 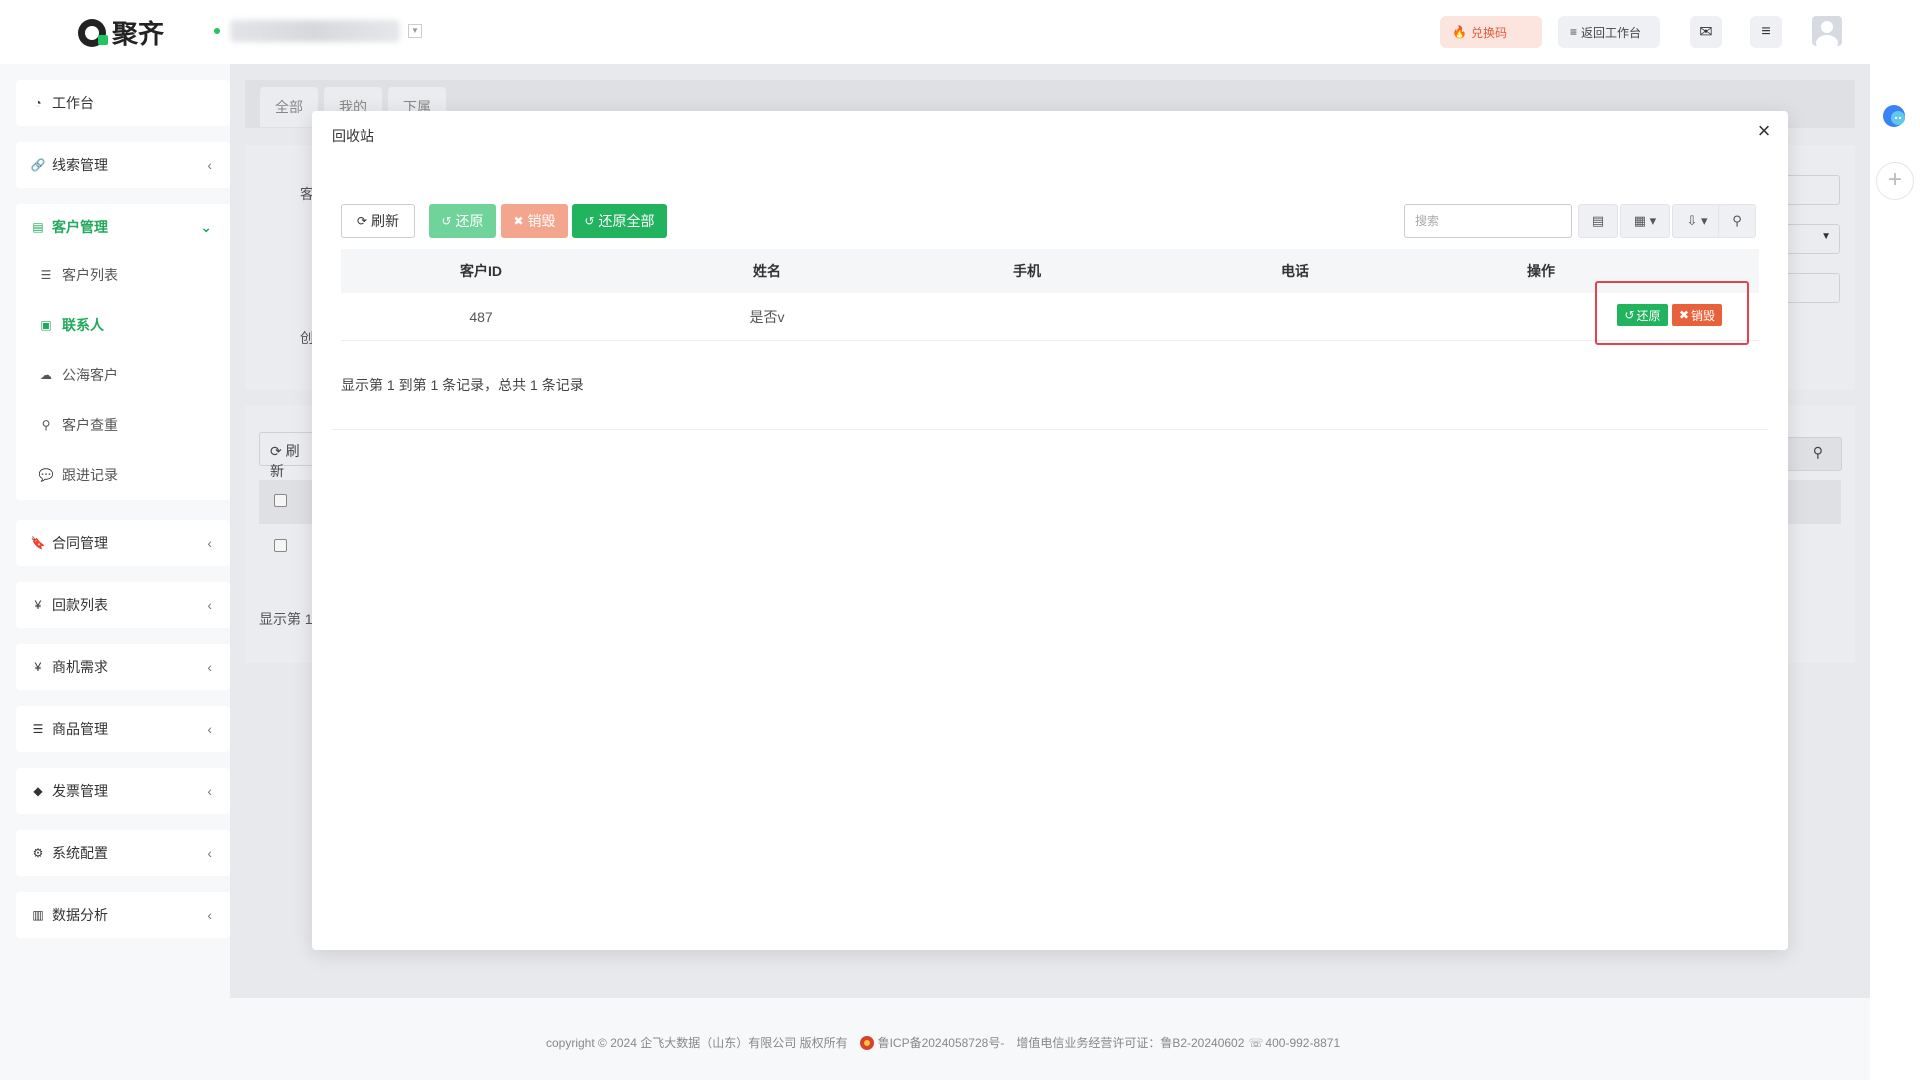 I want to click on refresh-button: ⟳ 刷新, so click(x=378, y=221).